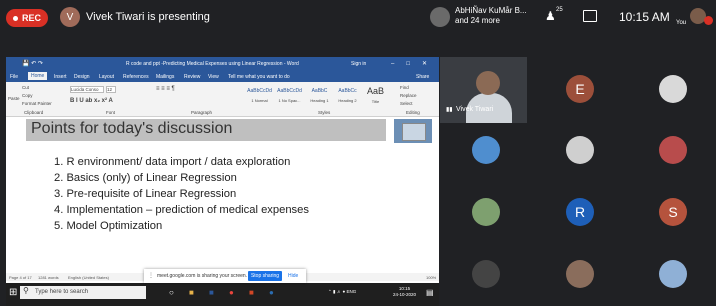  Describe the element at coordinates (324, 112) in the screenshot. I see `group-styles: Styles` at that location.